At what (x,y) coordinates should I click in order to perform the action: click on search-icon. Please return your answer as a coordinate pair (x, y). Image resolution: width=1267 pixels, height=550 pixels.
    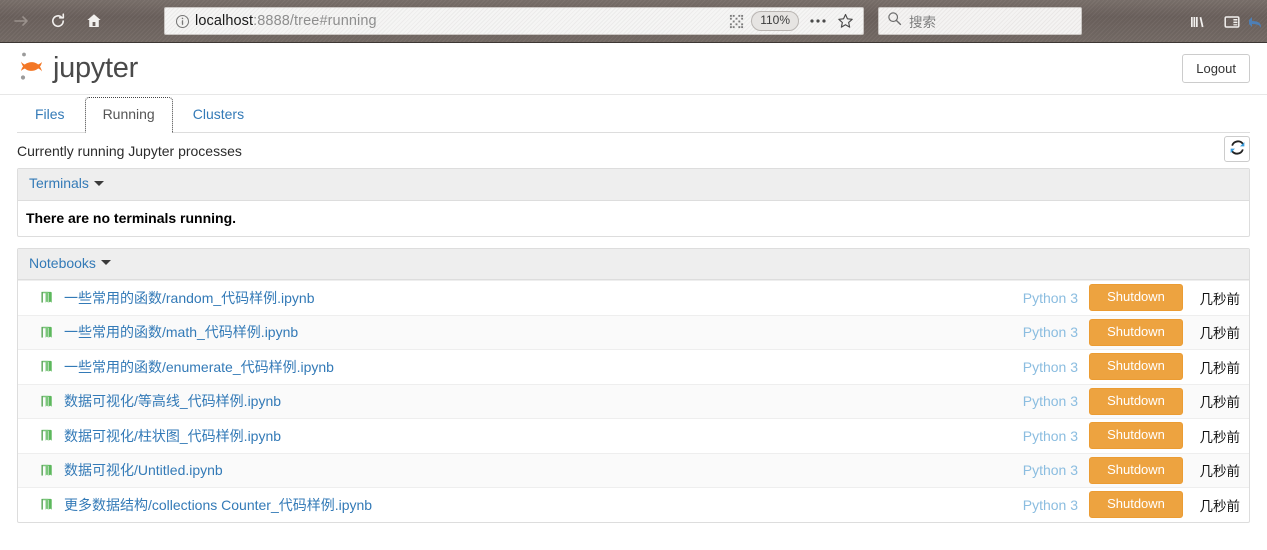
    Looking at the image, I should click on (894, 21).